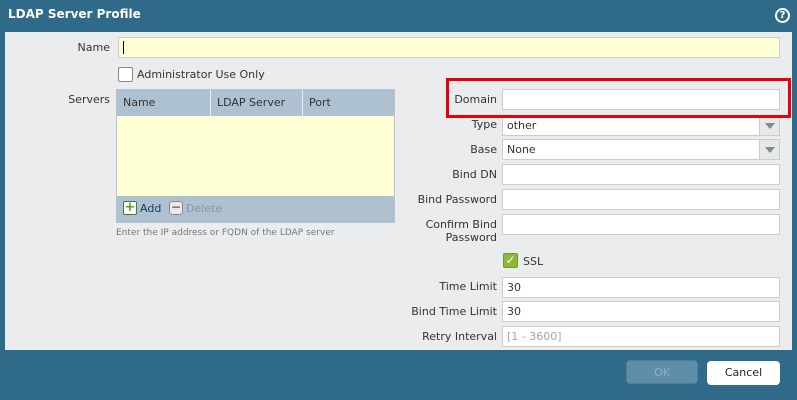 This screenshot has width=797, height=400. What do you see at coordinates (93, 47) in the screenshot?
I see `name-label: Name` at bounding box center [93, 47].